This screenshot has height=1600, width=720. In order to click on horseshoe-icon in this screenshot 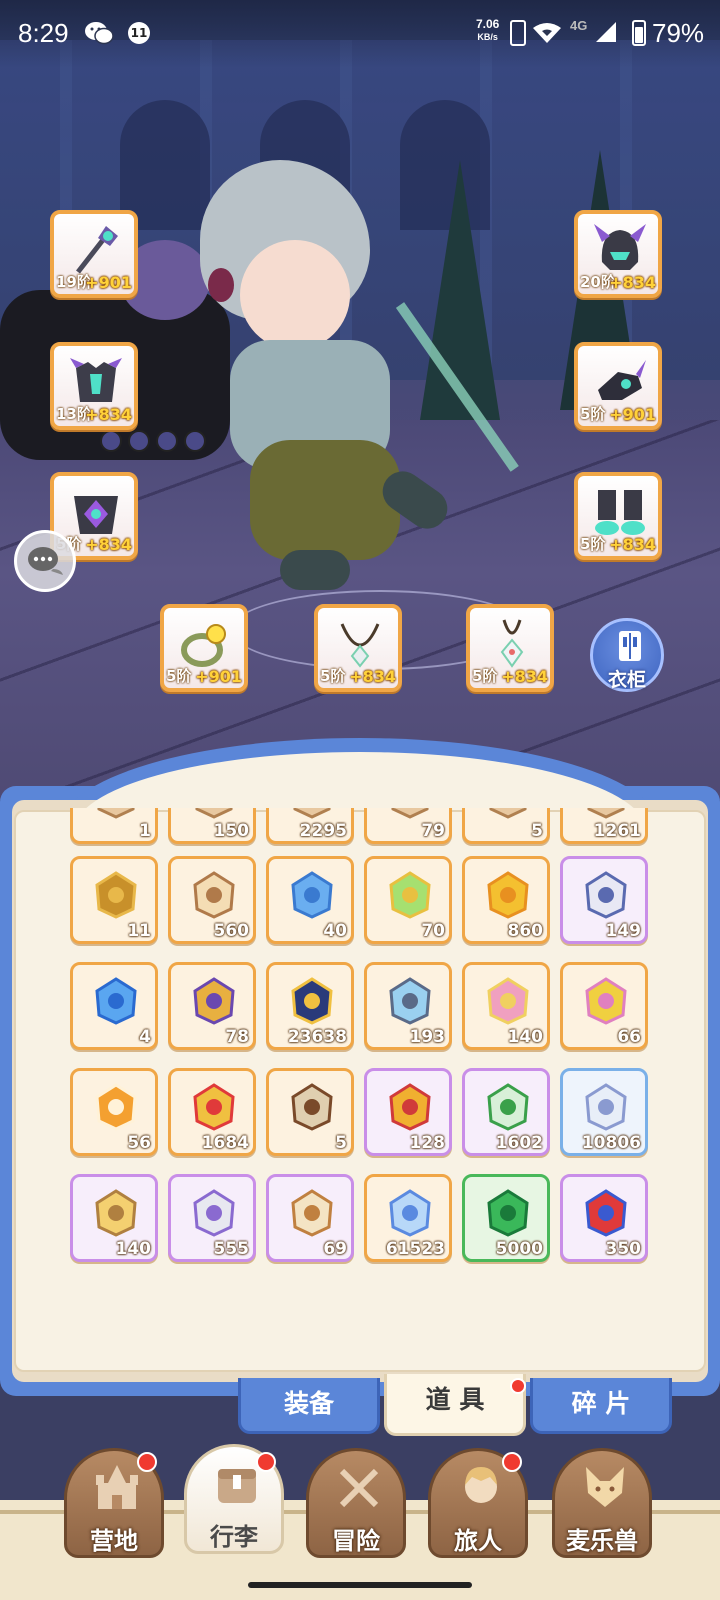, I will do `click(410, 1107)`.